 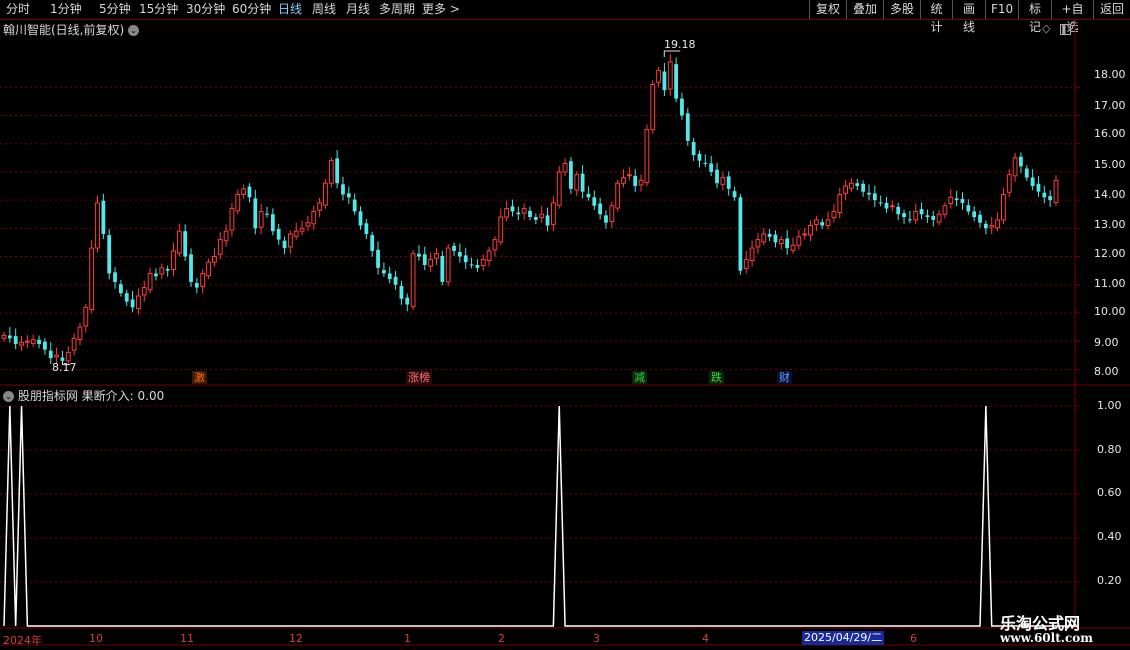 What do you see at coordinates (1106, 342) in the screenshot?
I see `price-tick: 9.00` at bounding box center [1106, 342].